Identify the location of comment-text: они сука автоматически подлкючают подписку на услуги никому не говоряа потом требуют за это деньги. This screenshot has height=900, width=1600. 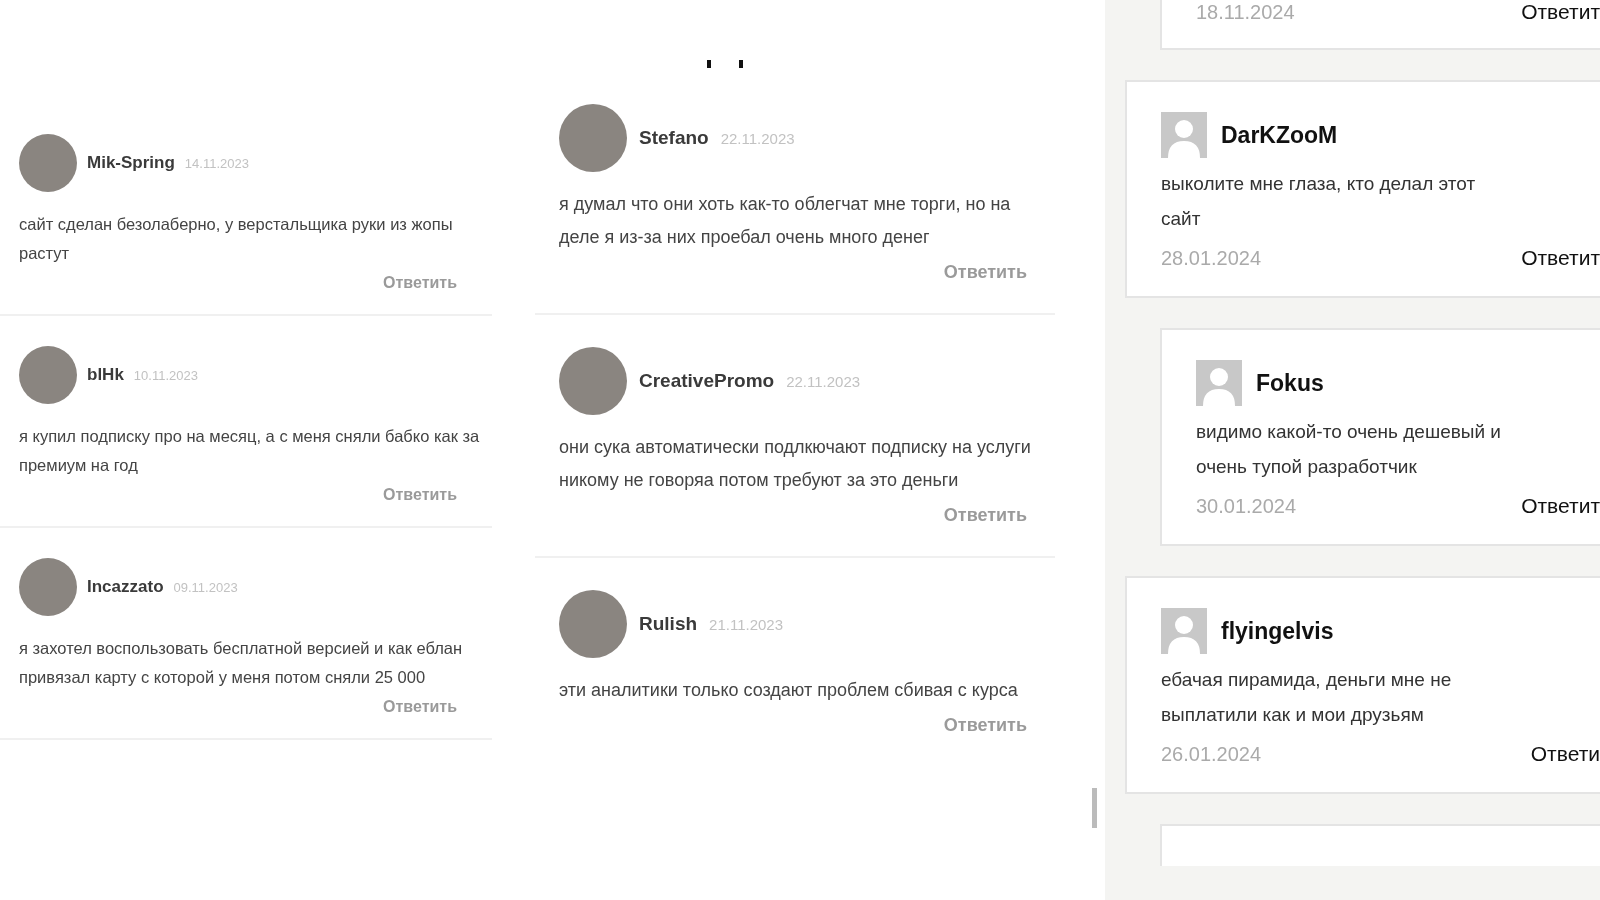
(795, 464).